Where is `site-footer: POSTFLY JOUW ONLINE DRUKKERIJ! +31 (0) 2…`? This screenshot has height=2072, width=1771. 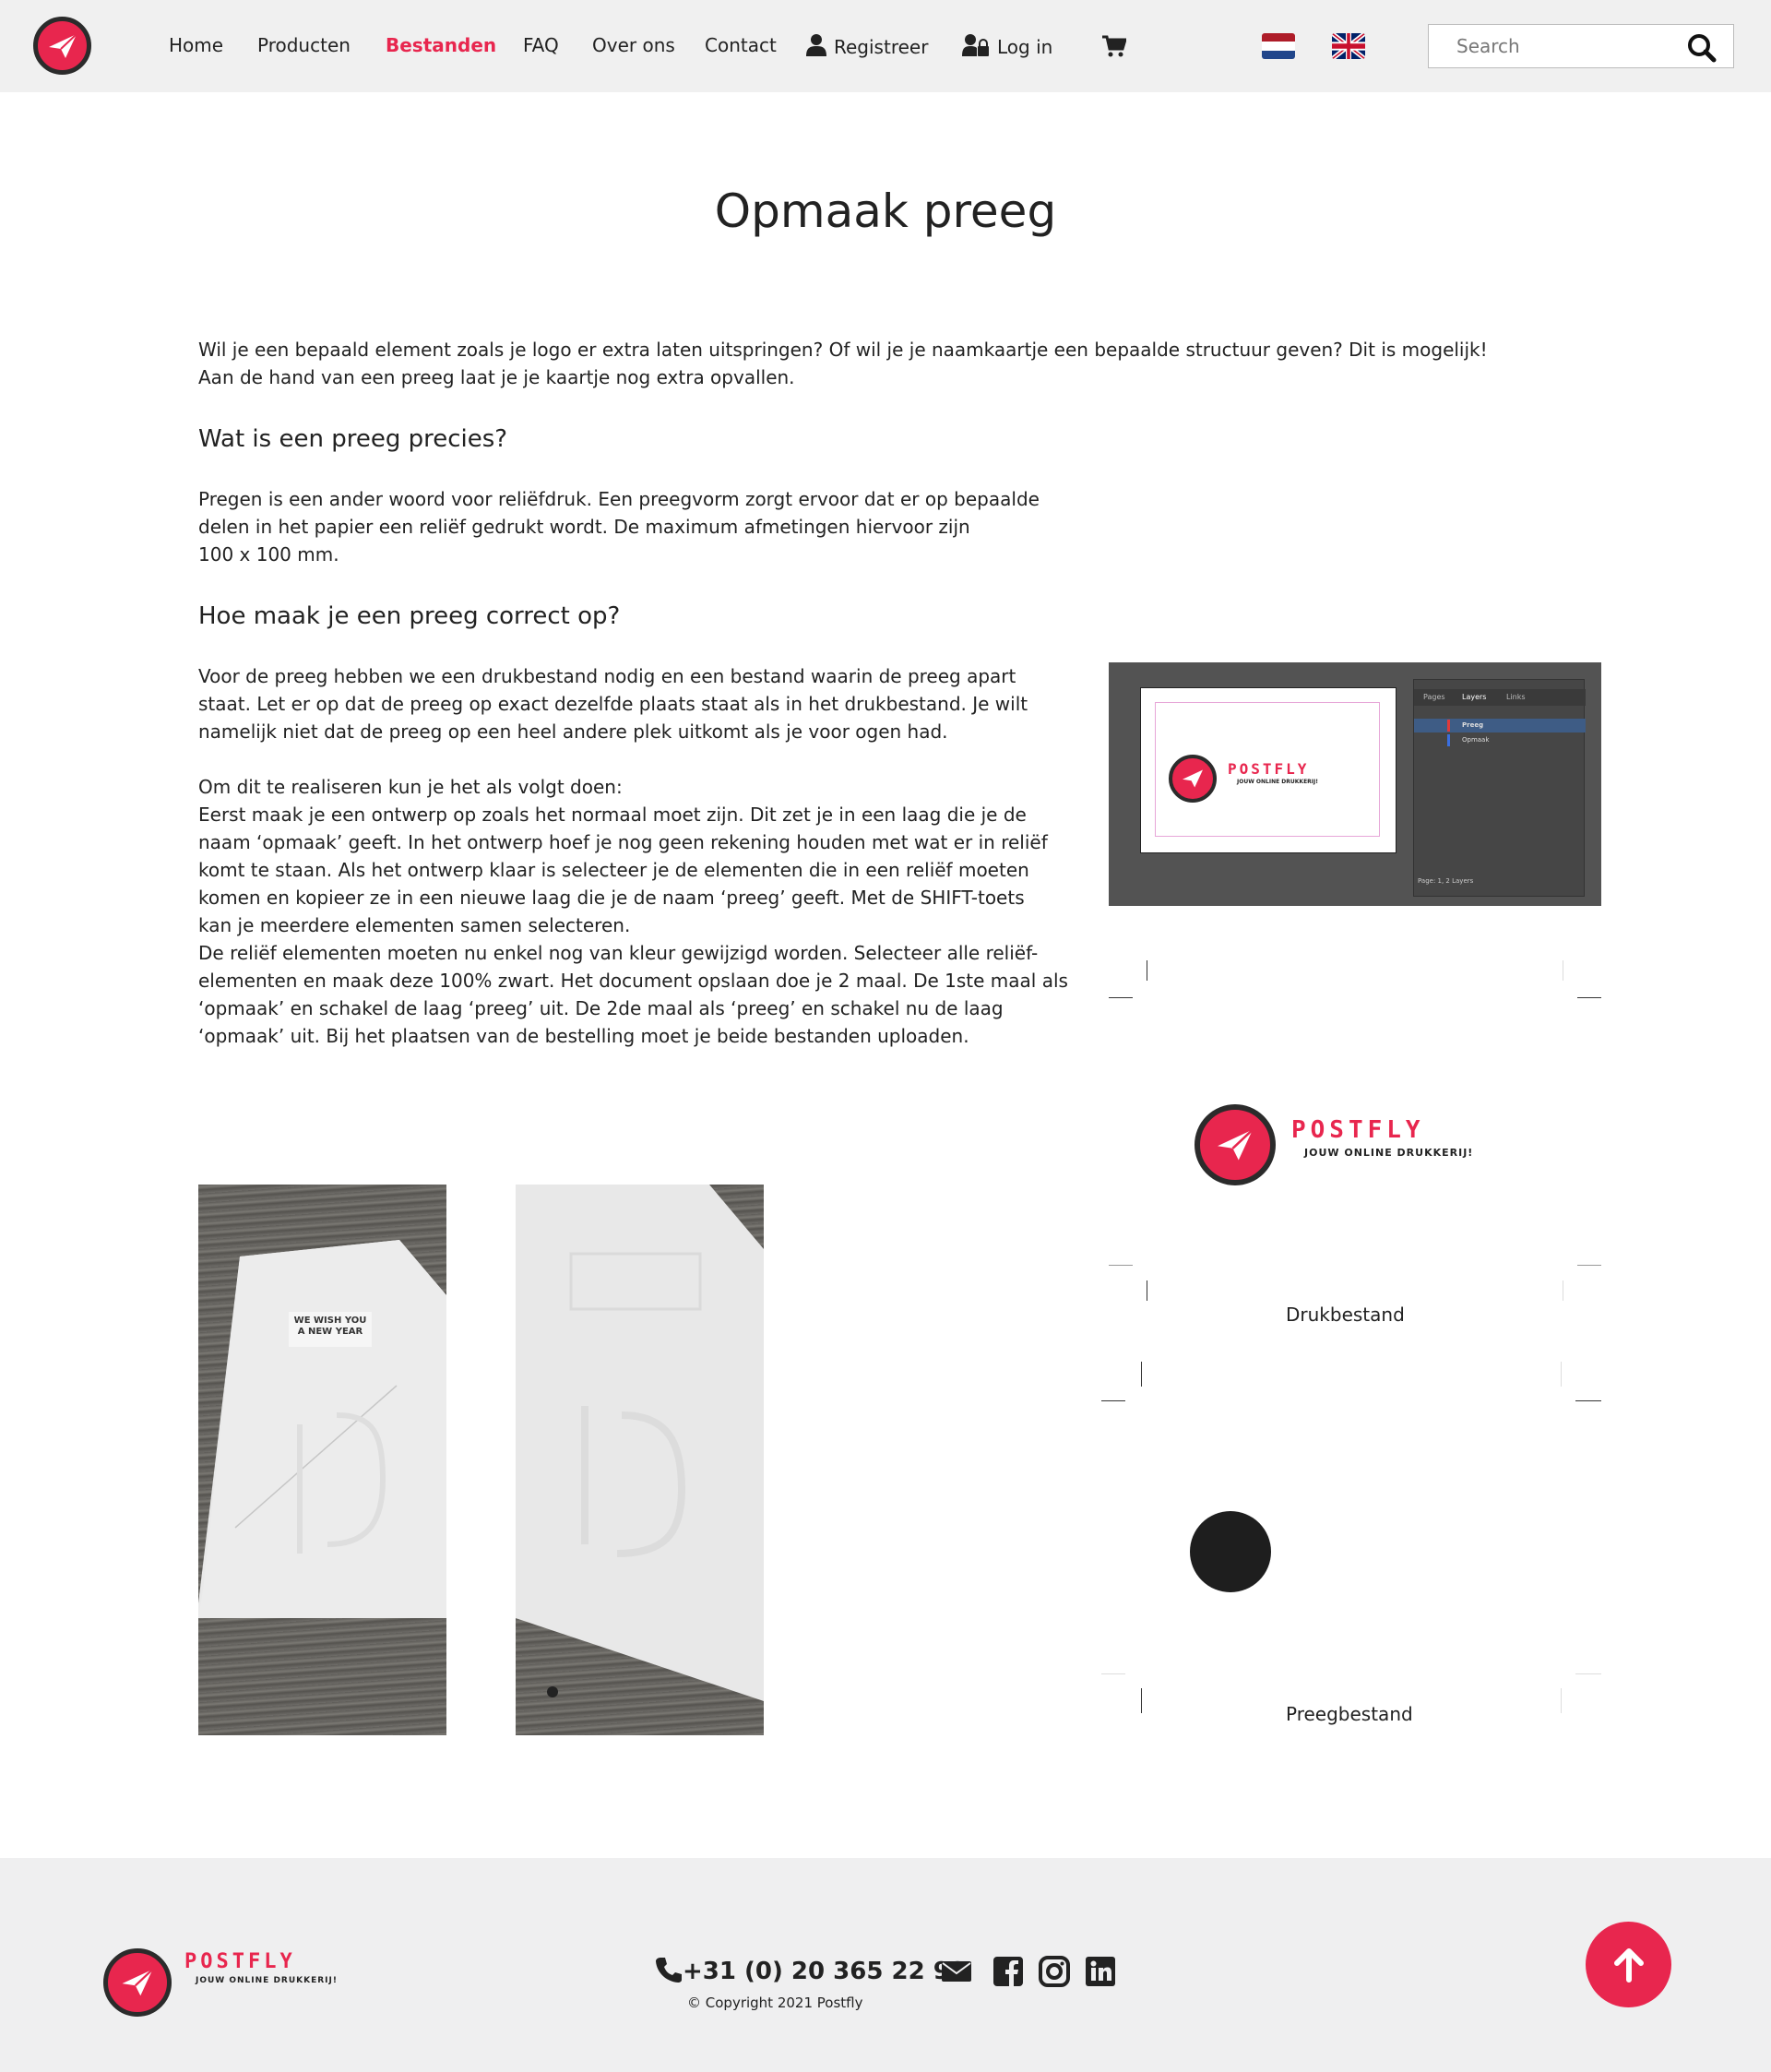
site-footer: POSTFLY JOUW ONLINE DRUKKERIJ! +31 (0) 2… is located at coordinates (885, 1965).